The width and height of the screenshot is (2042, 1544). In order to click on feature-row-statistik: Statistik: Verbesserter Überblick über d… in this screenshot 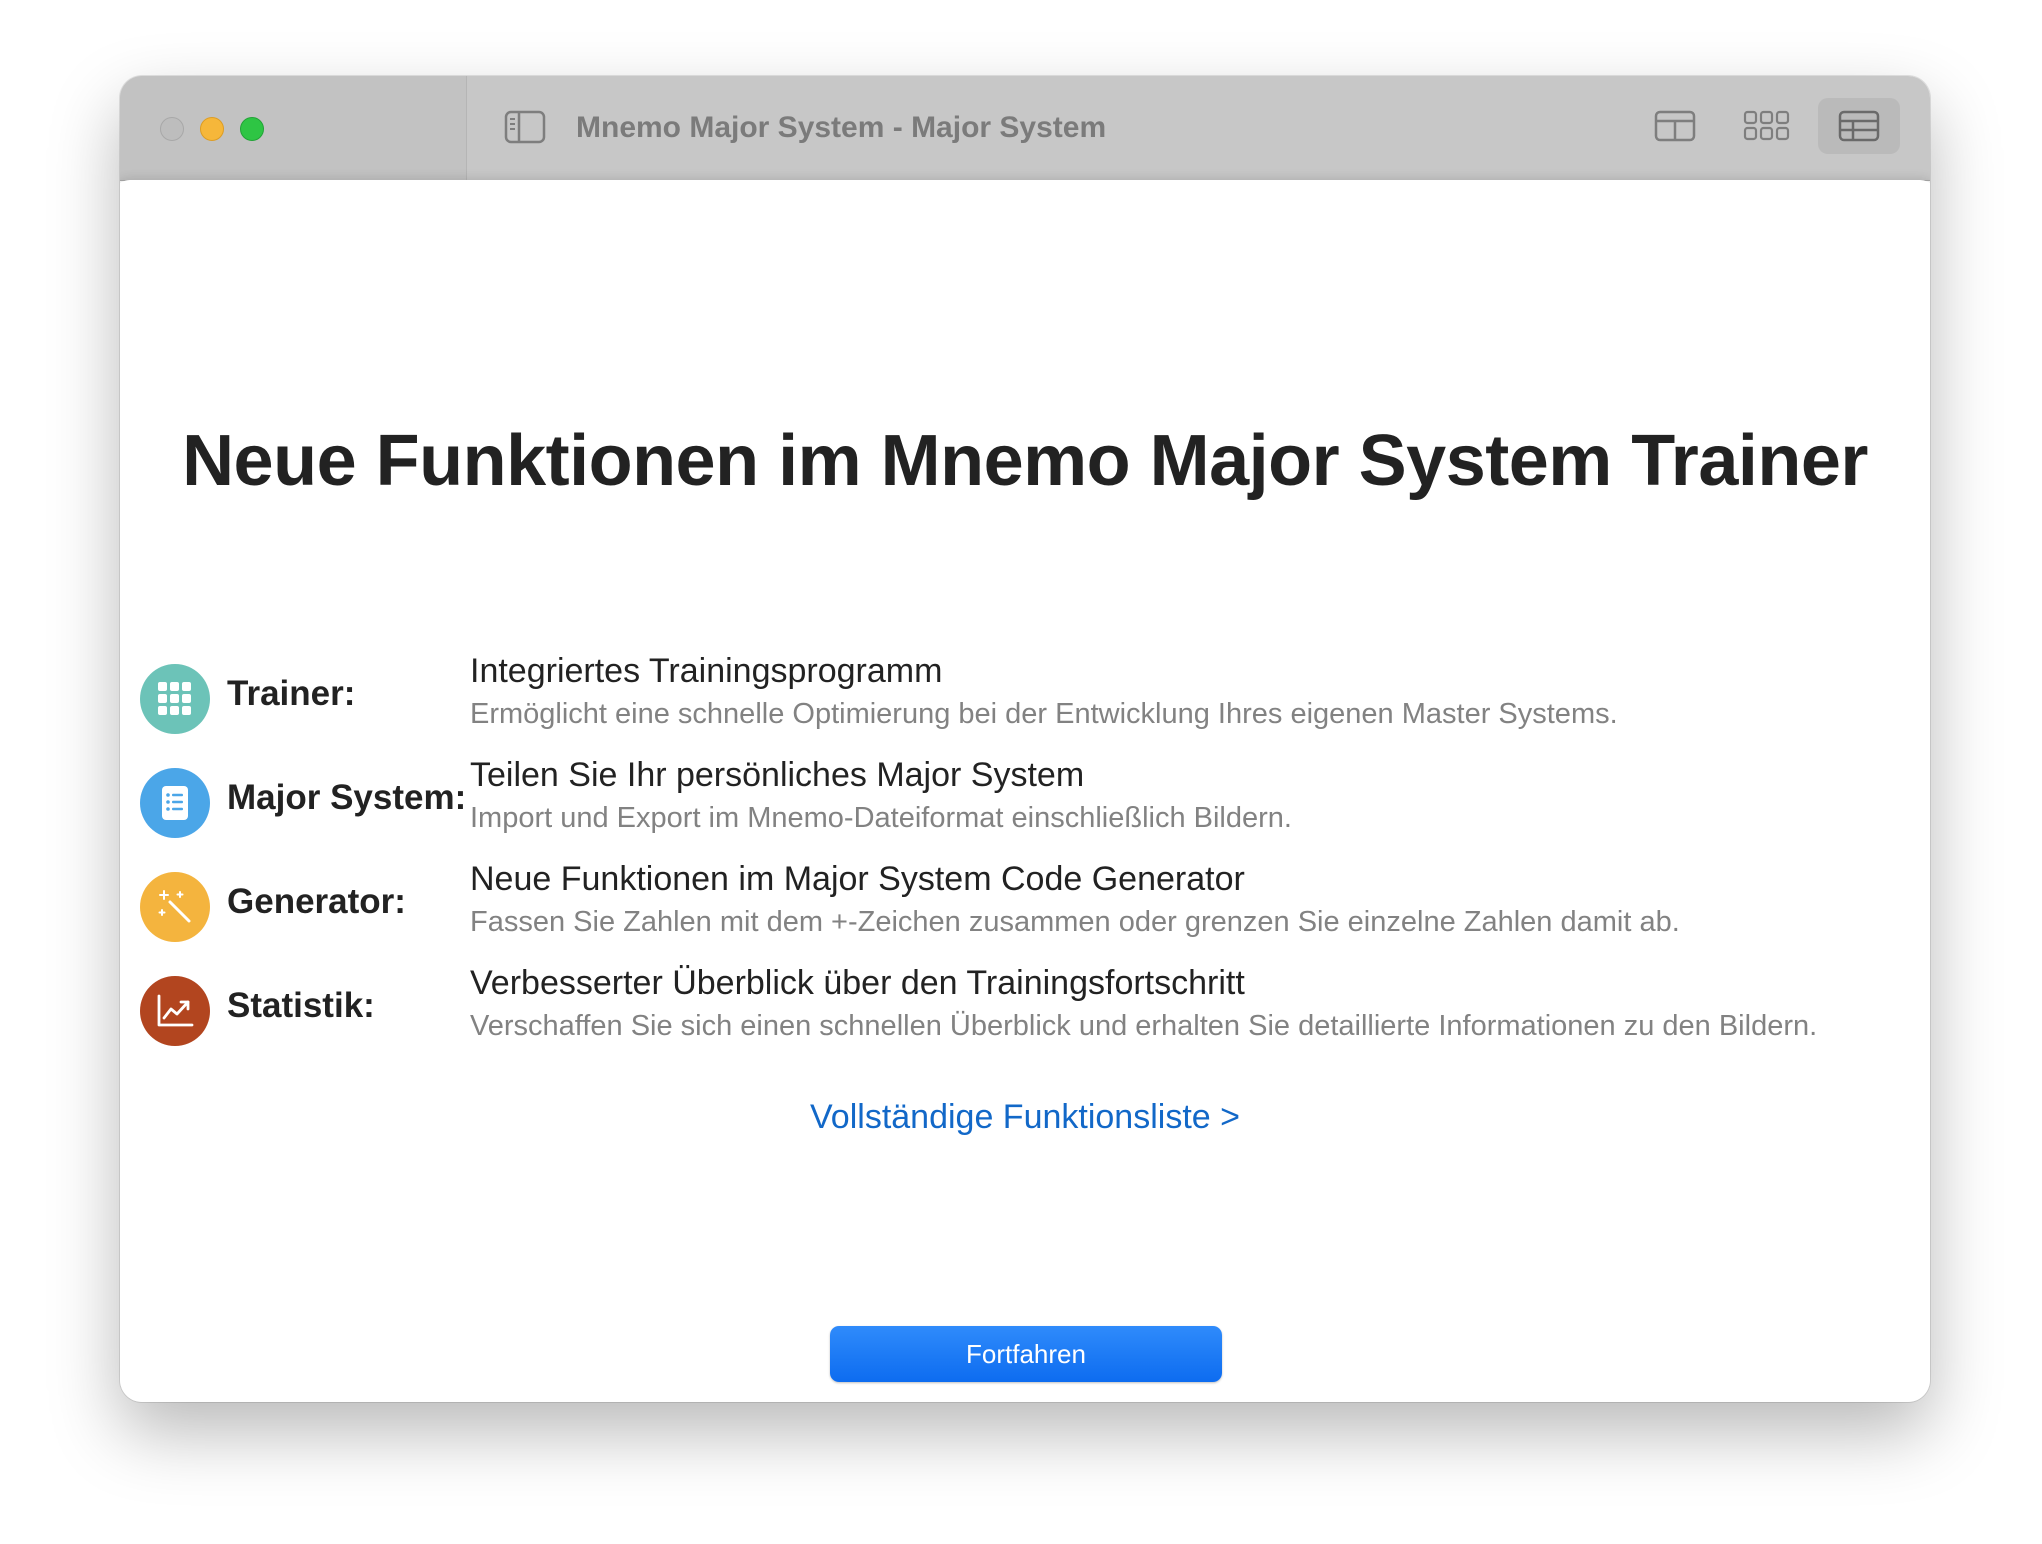, I will do `click(1025, 1012)`.